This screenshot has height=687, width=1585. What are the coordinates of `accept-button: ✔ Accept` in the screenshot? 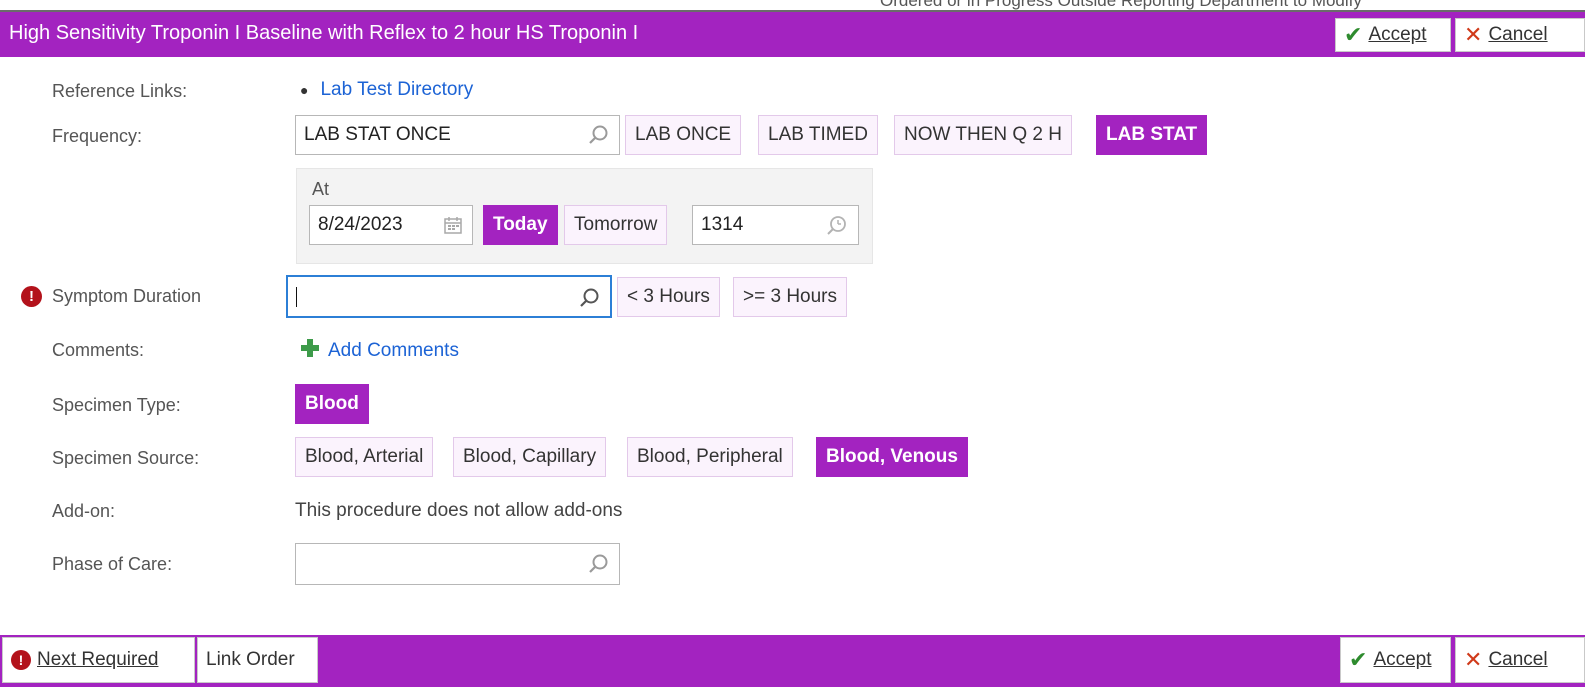 It's located at (1393, 35).